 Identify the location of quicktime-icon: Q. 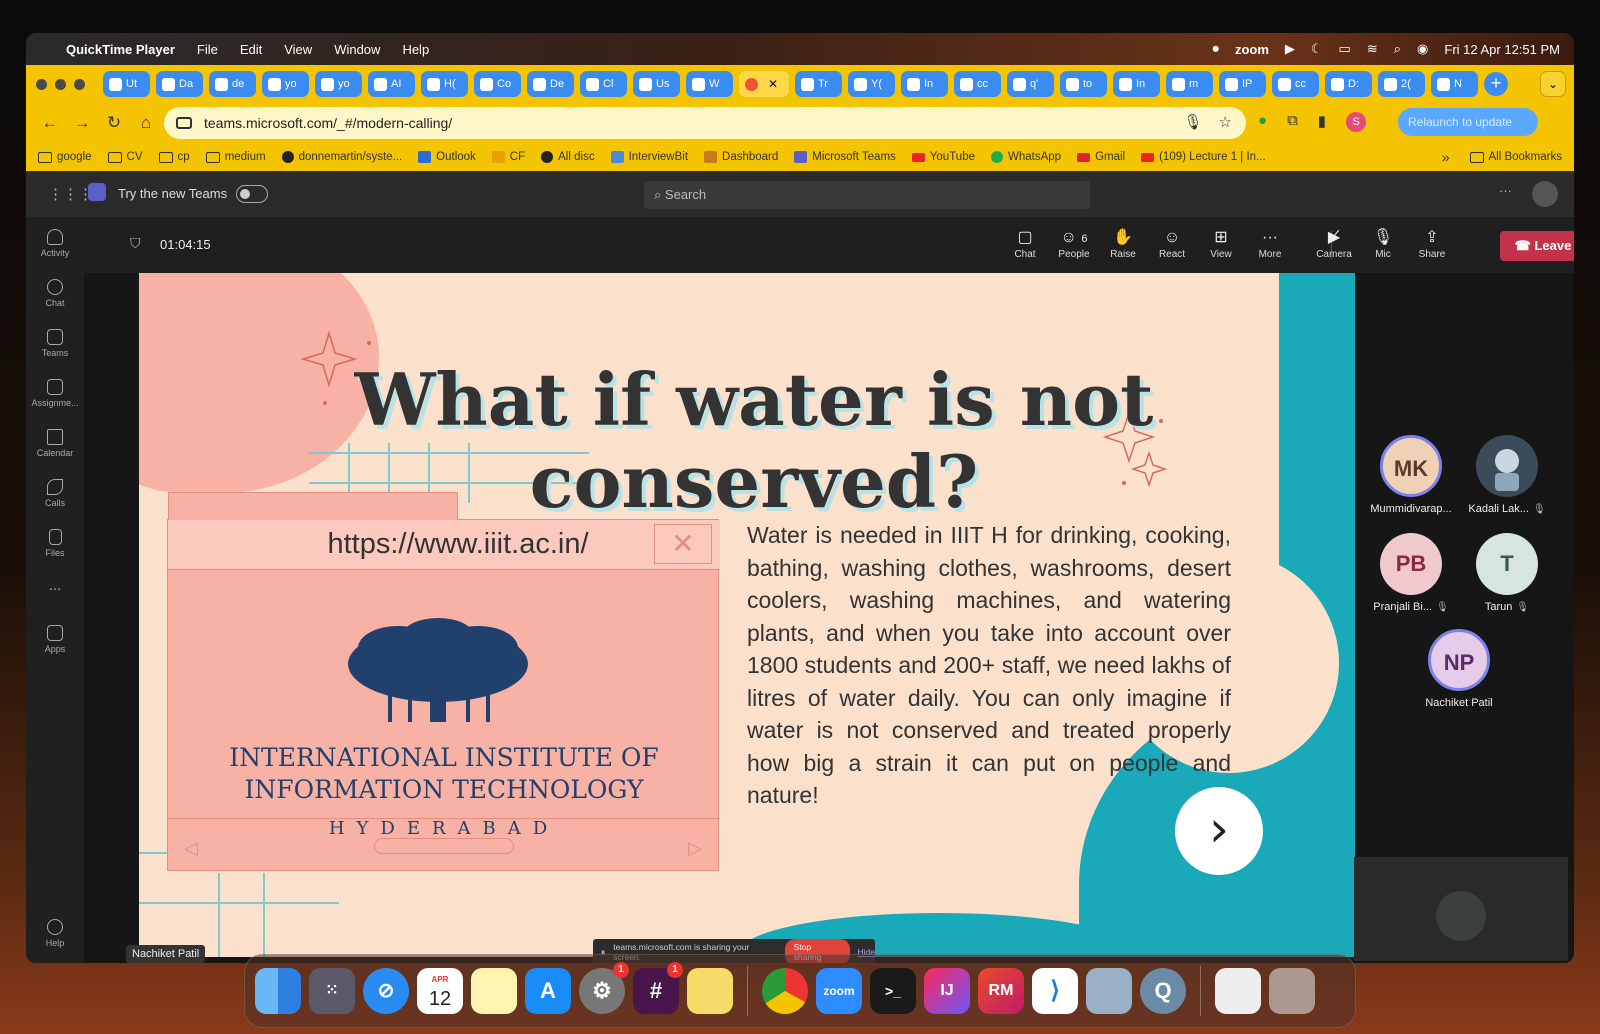
(1163, 991).